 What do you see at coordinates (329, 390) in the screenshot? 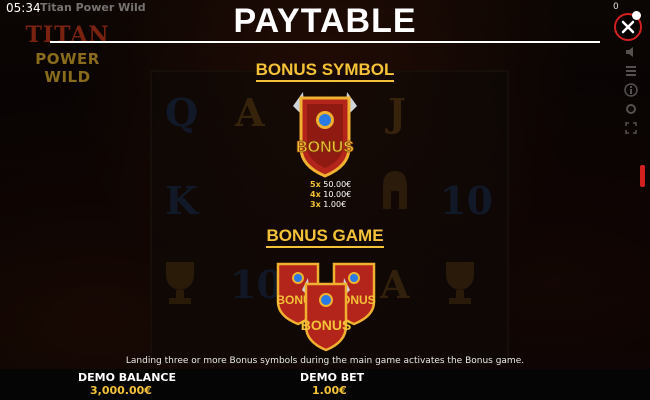
I see `bet-value: 1.00€` at bounding box center [329, 390].